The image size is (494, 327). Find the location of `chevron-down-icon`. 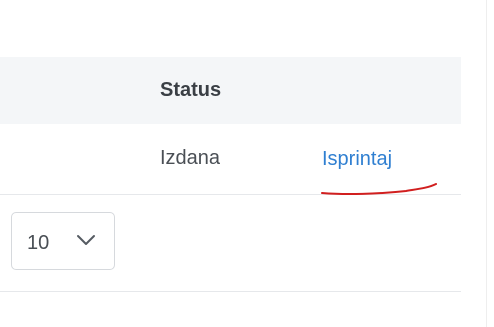

chevron-down-icon is located at coordinates (86, 240).